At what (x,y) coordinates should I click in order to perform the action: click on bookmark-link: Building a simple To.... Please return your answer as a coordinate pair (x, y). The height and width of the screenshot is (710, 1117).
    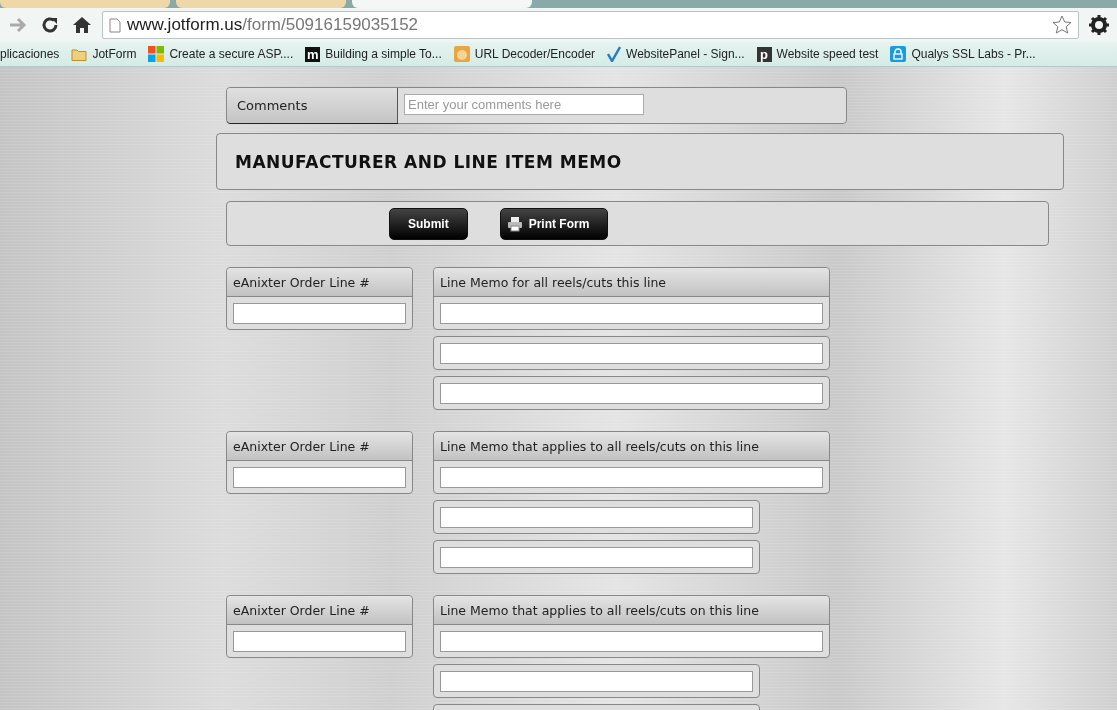
    Looking at the image, I should click on (383, 54).